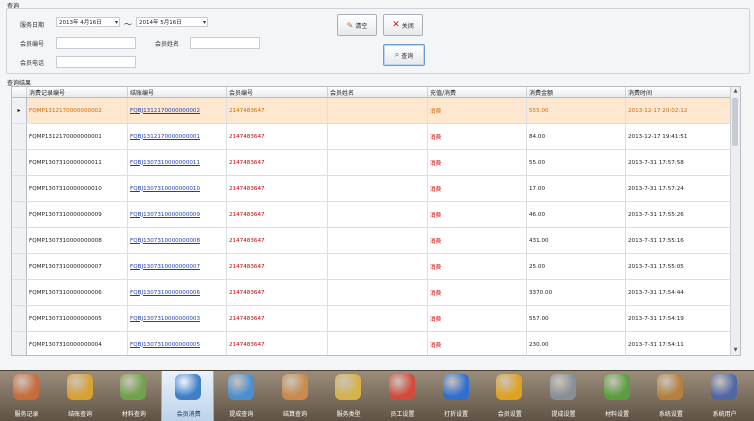 The width and height of the screenshot is (754, 421). Describe the element at coordinates (96, 43) in the screenshot. I see `member-no-input` at that location.